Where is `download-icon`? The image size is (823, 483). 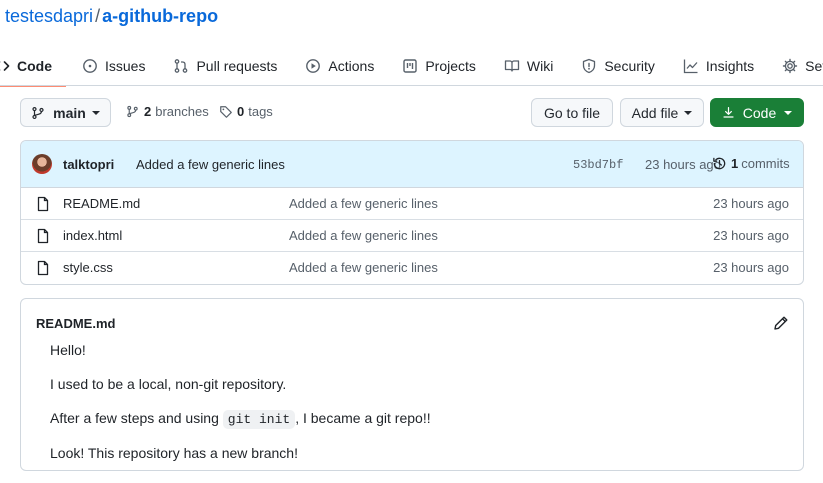
download-icon is located at coordinates (728, 112).